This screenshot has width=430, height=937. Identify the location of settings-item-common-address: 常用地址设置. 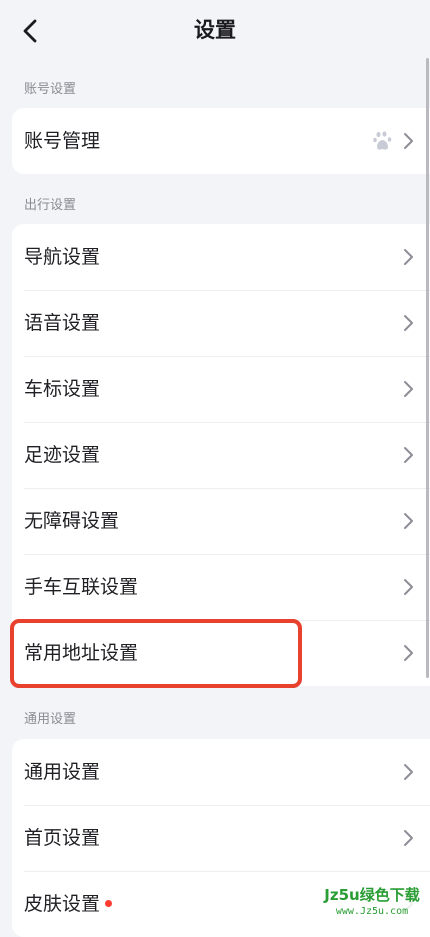
(221, 653).